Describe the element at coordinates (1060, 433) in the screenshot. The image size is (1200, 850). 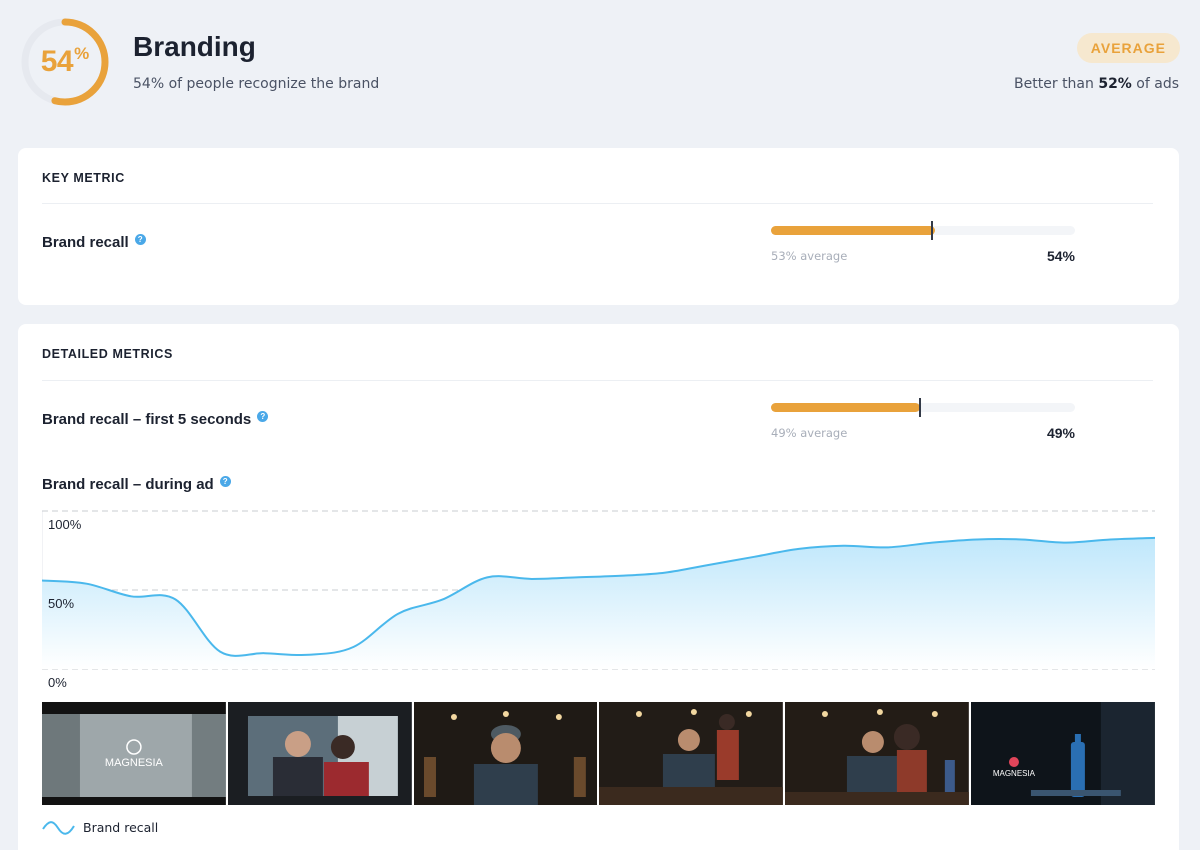
I see `first5-value: 49%` at that location.